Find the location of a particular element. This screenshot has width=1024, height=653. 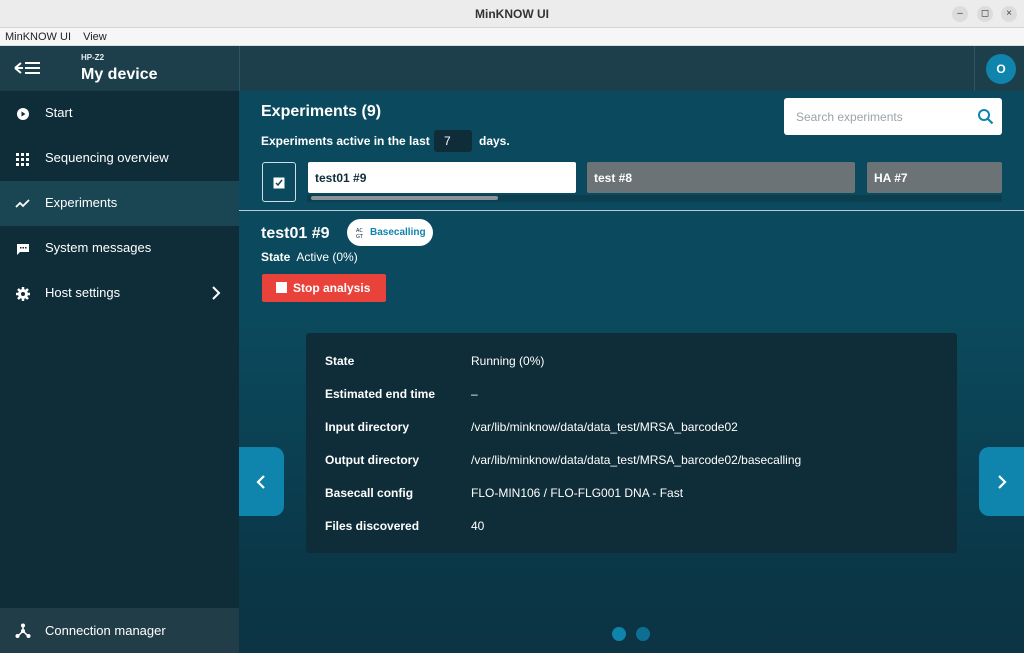

carousel-prev-button is located at coordinates (261, 481).